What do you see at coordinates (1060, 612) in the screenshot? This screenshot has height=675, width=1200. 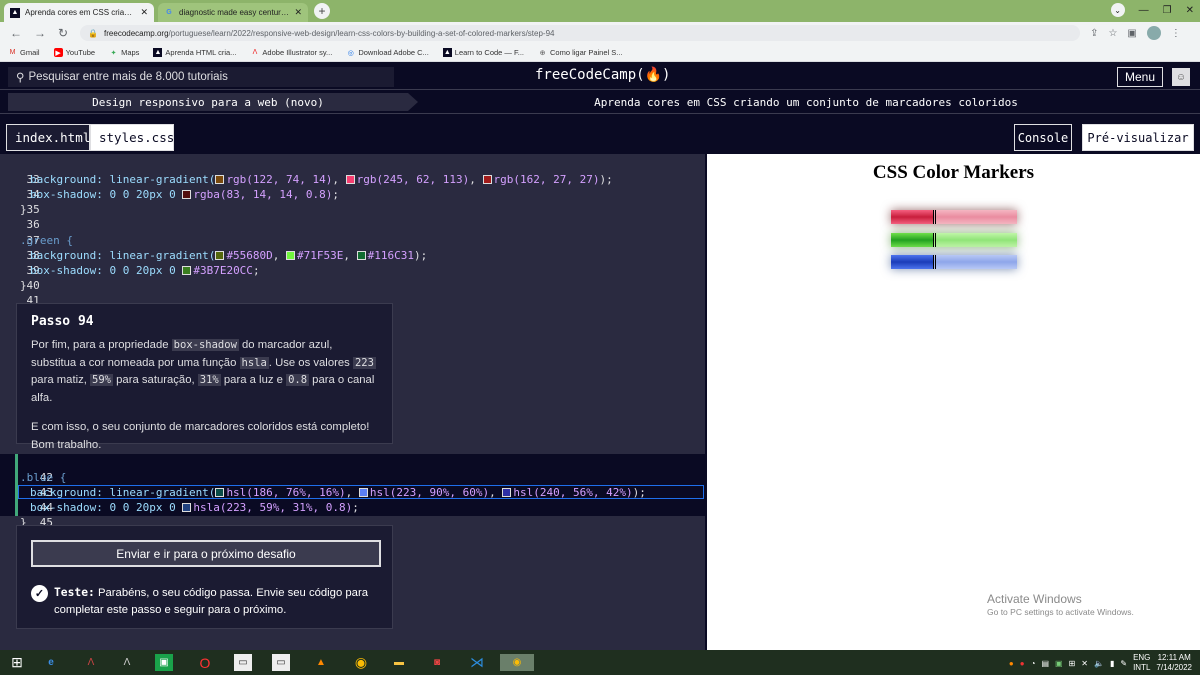 I see `activate-windows-sub: Go to PC settings to activate Windows.` at bounding box center [1060, 612].